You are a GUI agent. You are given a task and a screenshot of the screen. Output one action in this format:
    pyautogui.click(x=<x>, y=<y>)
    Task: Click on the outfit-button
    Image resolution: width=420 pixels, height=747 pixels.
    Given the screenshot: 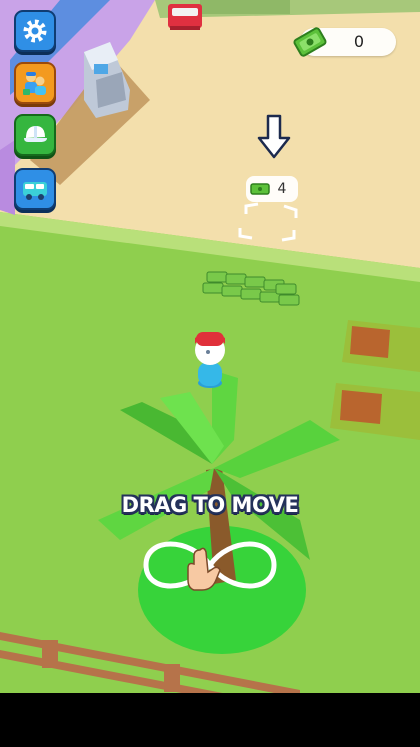 What is the action you would take?
    pyautogui.click(x=35, y=135)
    